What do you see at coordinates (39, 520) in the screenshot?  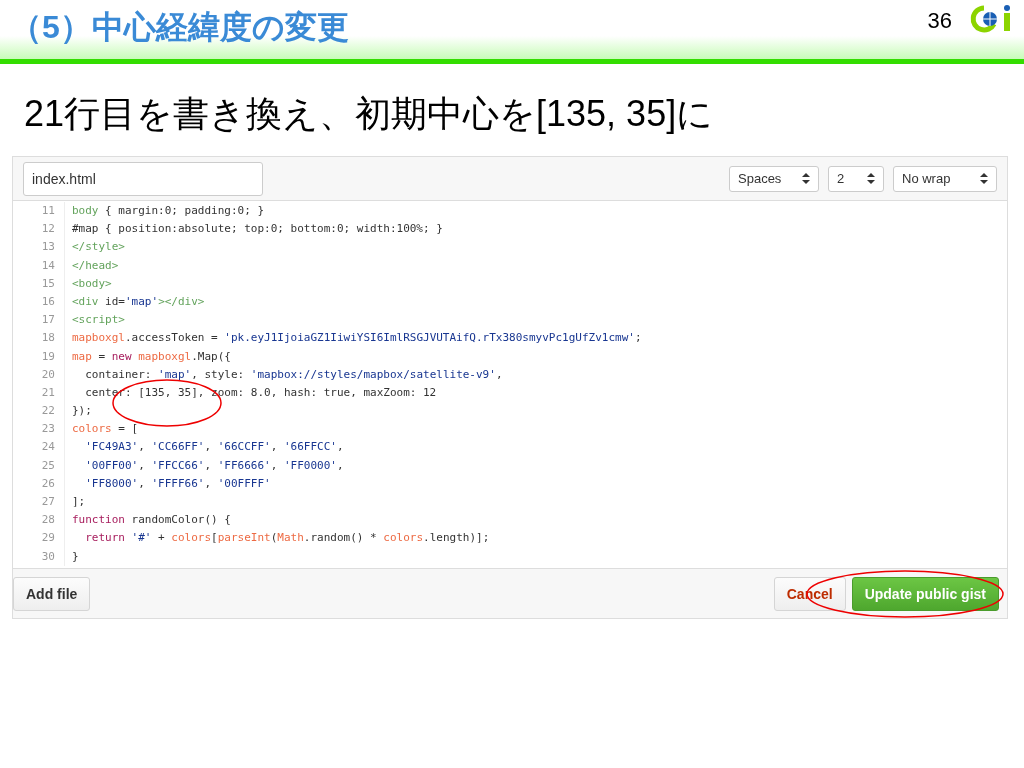 I see `line-number: 28` at bounding box center [39, 520].